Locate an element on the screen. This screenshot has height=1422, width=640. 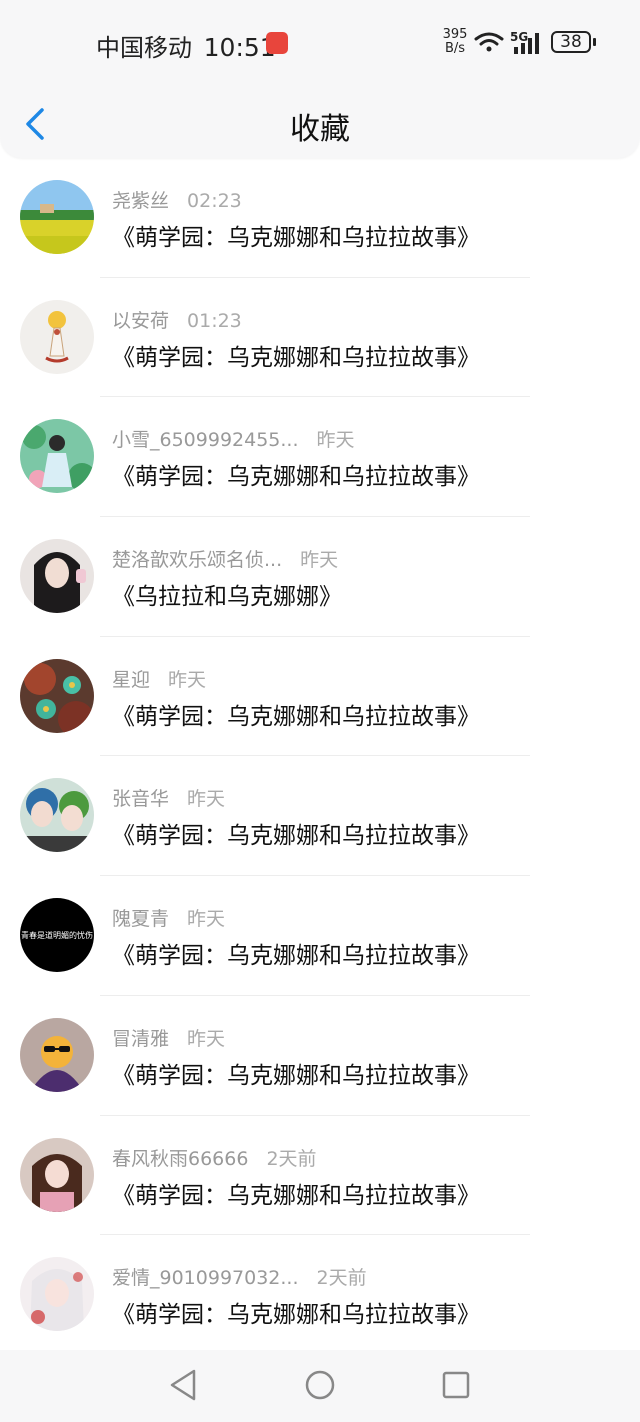
item-meta: 以安荷 01:23 is located at coordinates (177, 319).